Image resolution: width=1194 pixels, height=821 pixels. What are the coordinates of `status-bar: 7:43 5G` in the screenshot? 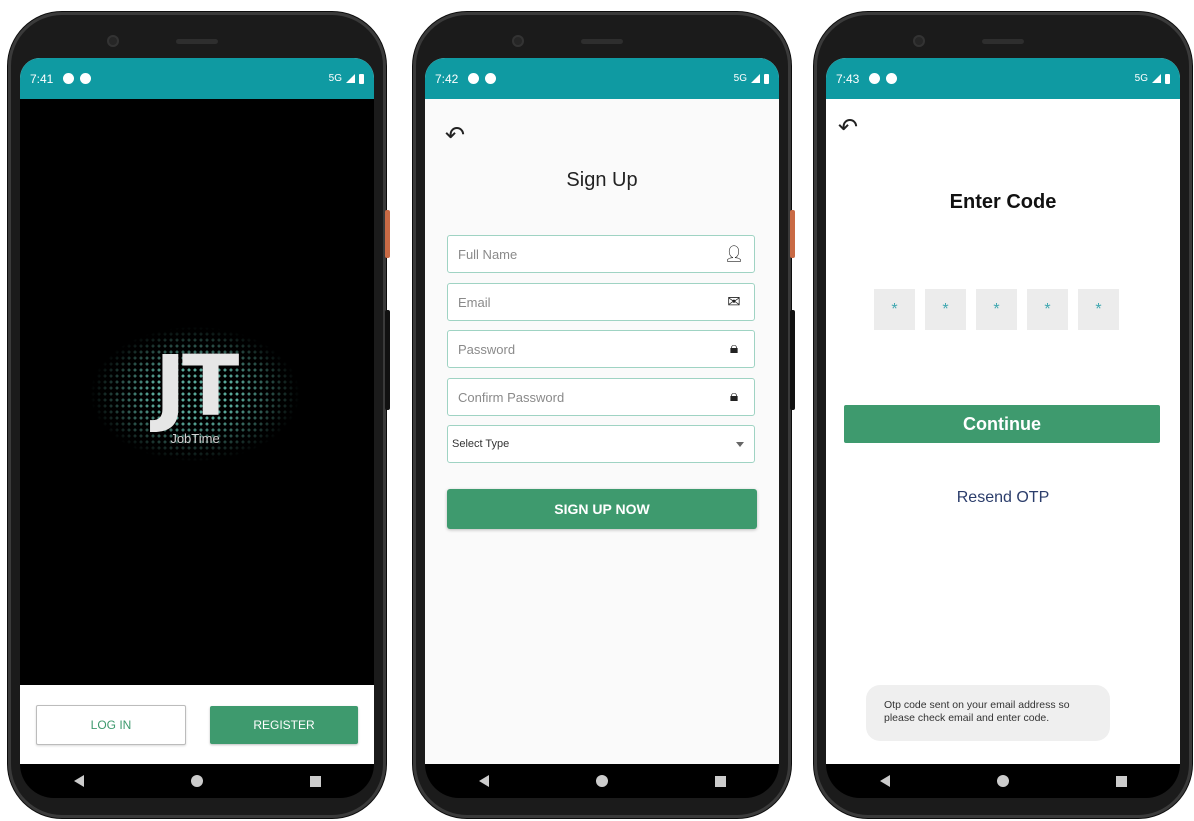 It's located at (1003, 78).